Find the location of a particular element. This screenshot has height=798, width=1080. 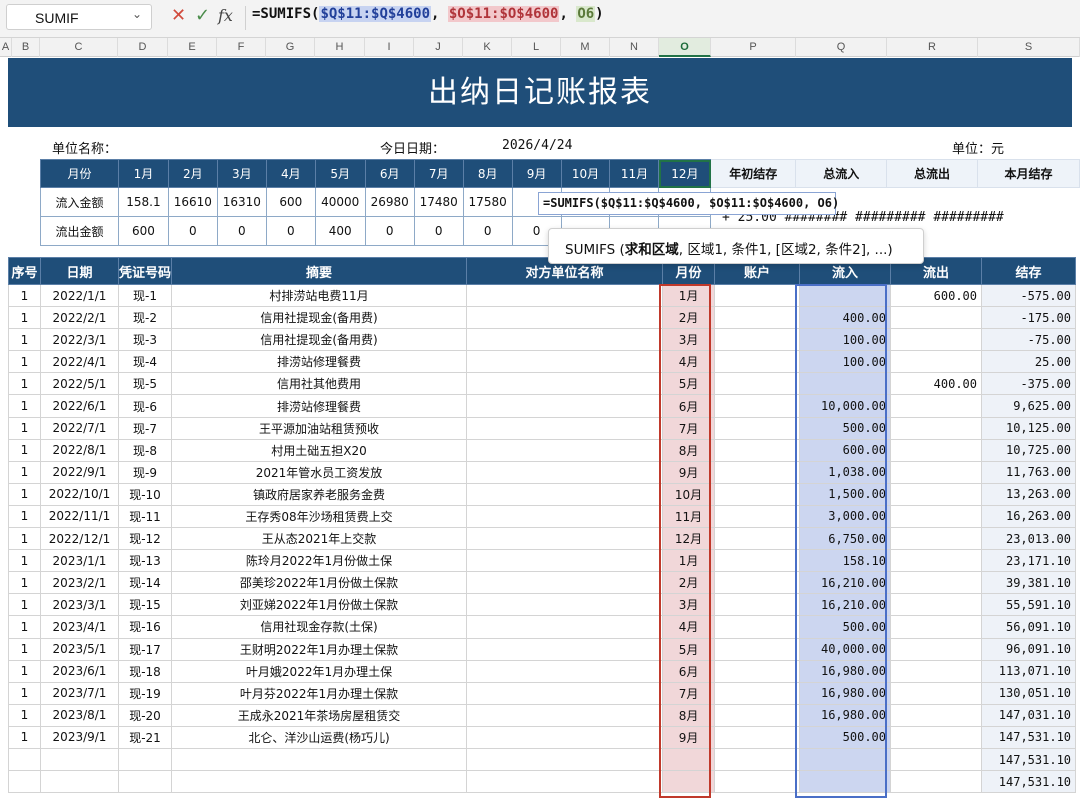

row-voucher: 现-5 is located at coordinates (145, 384).